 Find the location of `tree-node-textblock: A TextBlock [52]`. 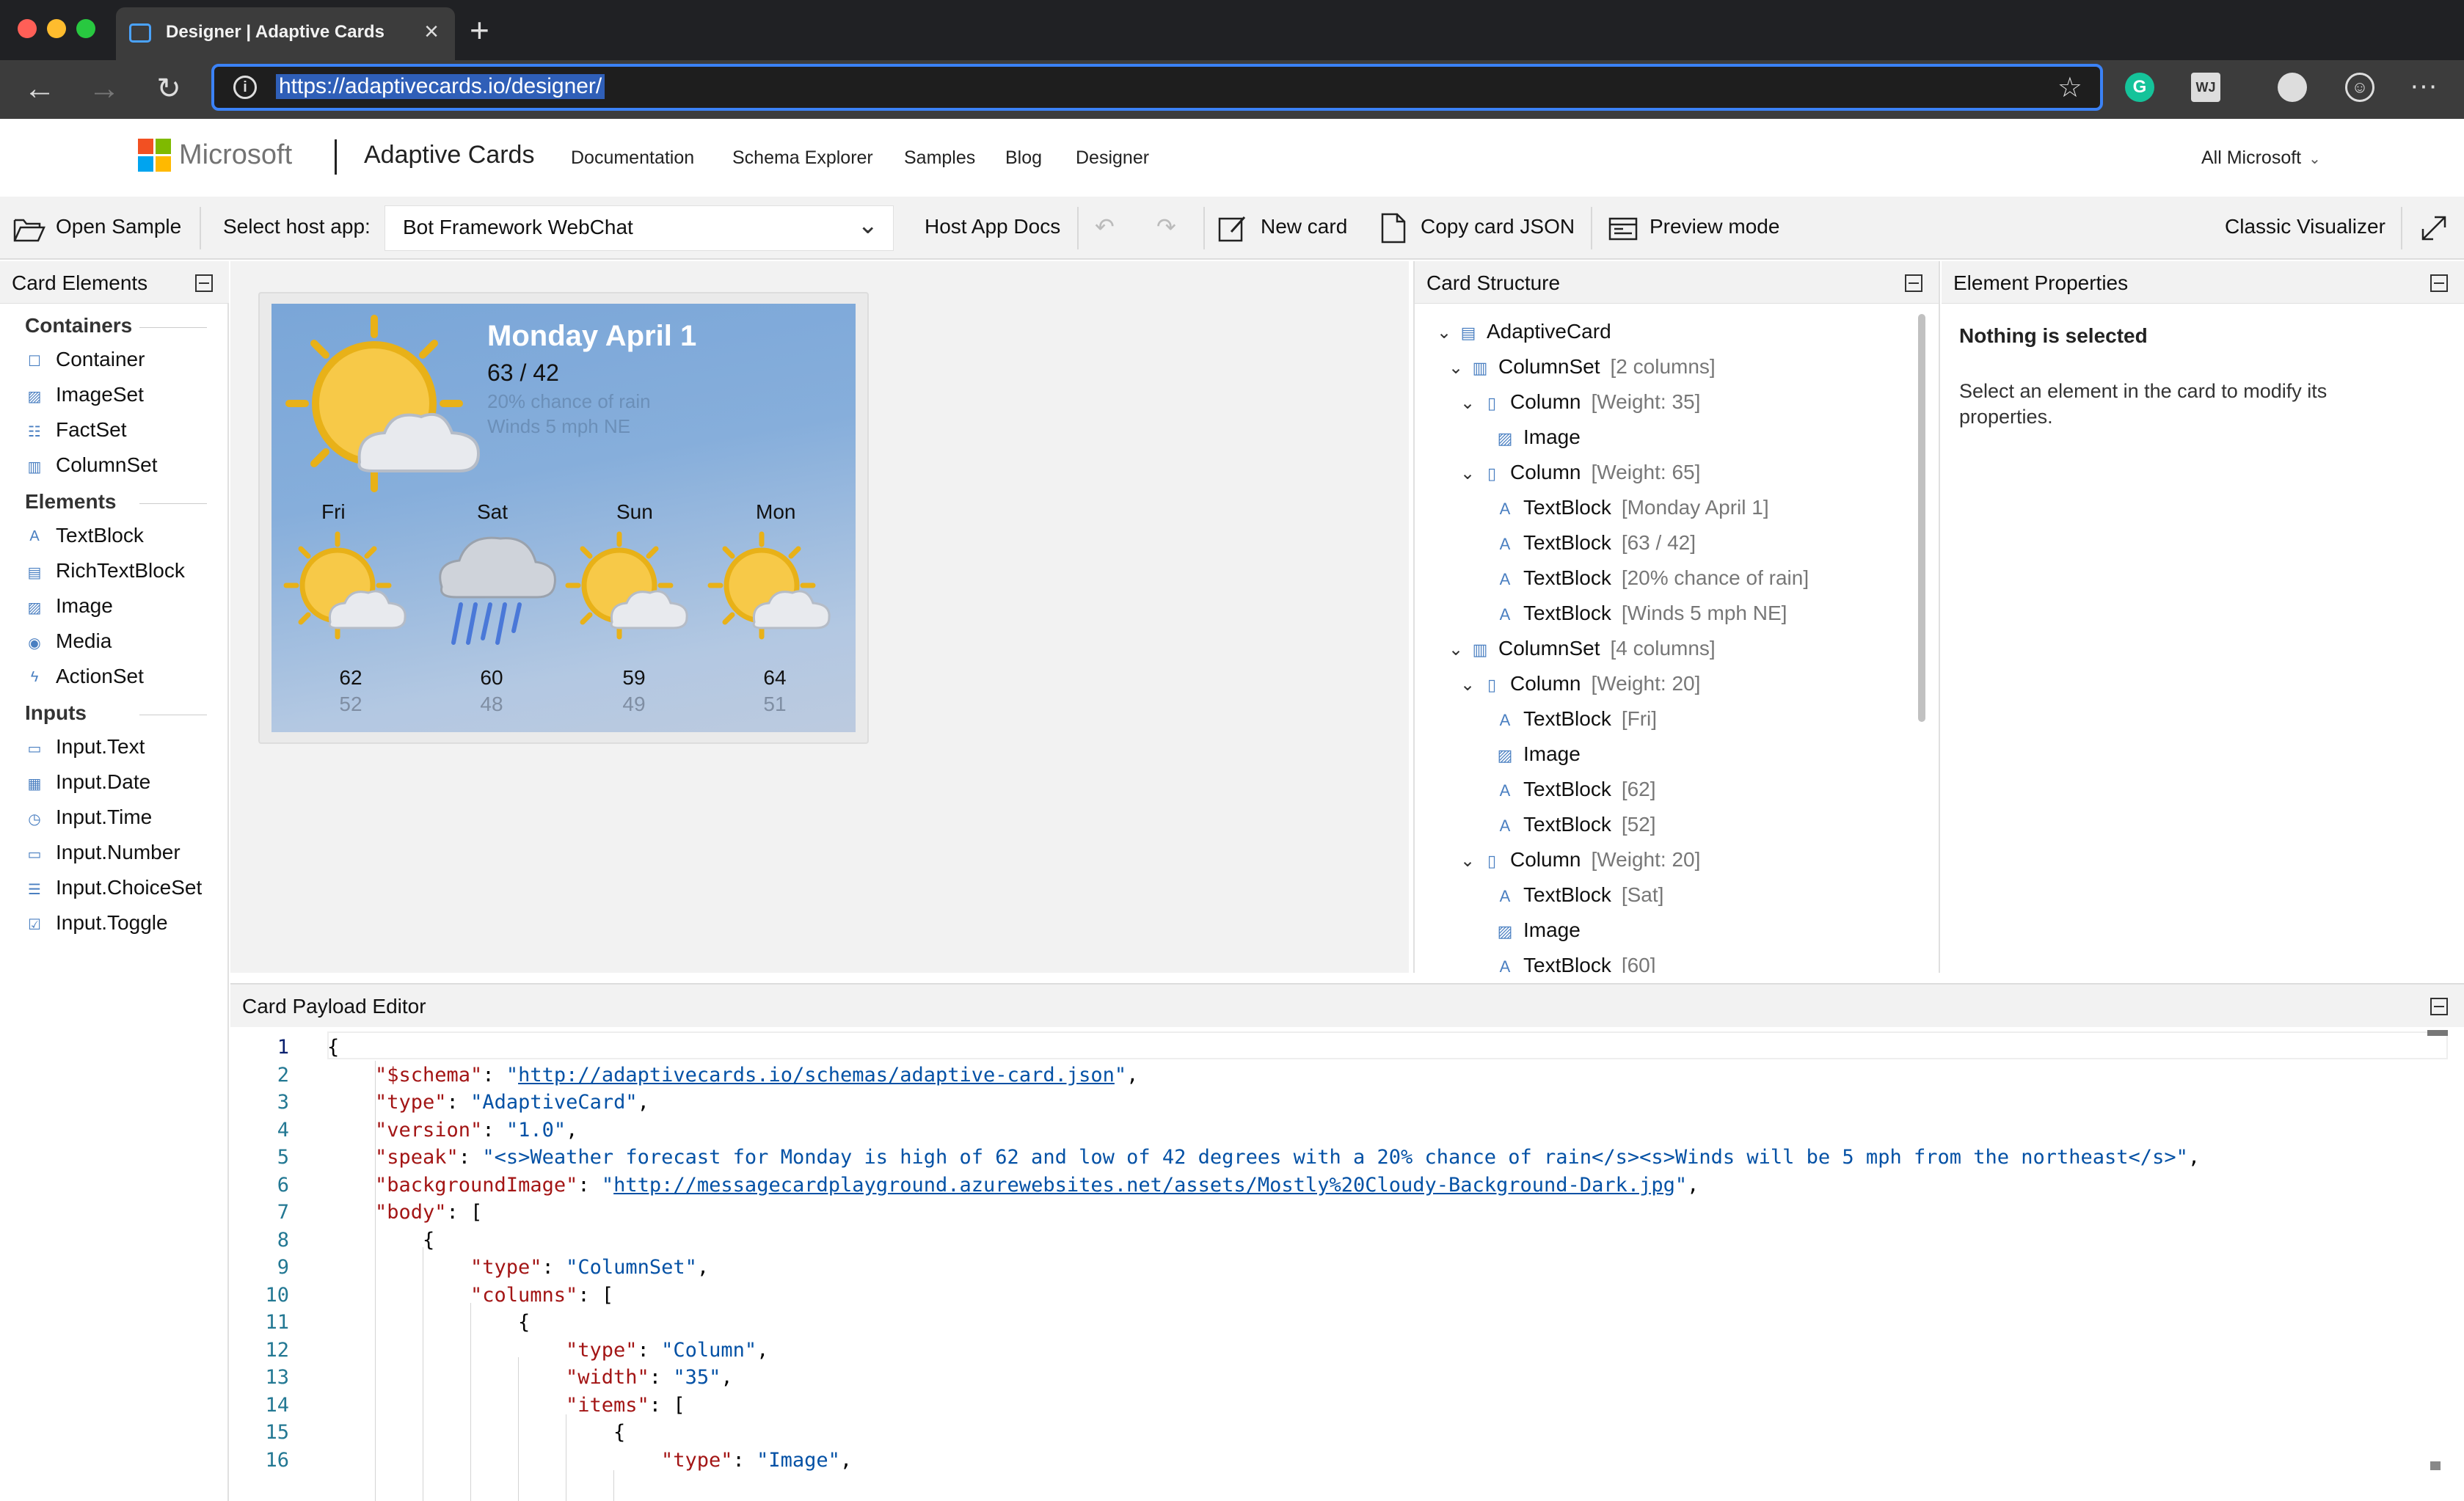

tree-node-textblock: A TextBlock [52] is located at coordinates (1575, 825).